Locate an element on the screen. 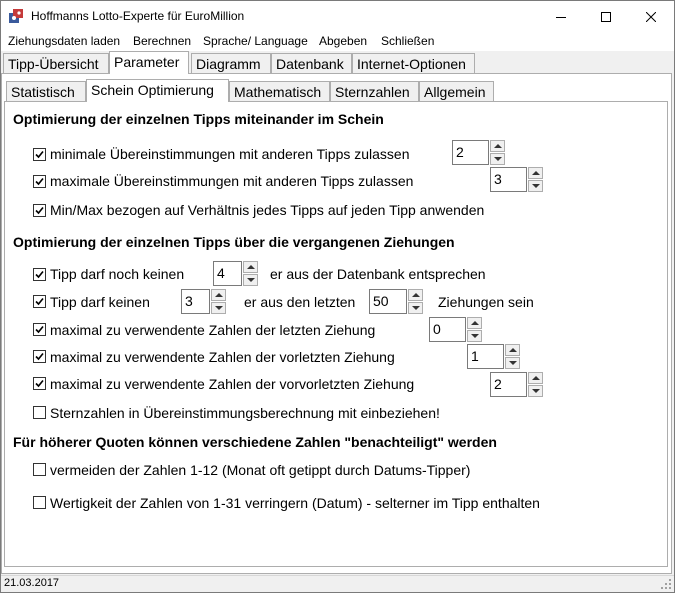  window-title: Hoffmanns Lotto-Experte für EuroMillion is located at coordinates (138, 16).